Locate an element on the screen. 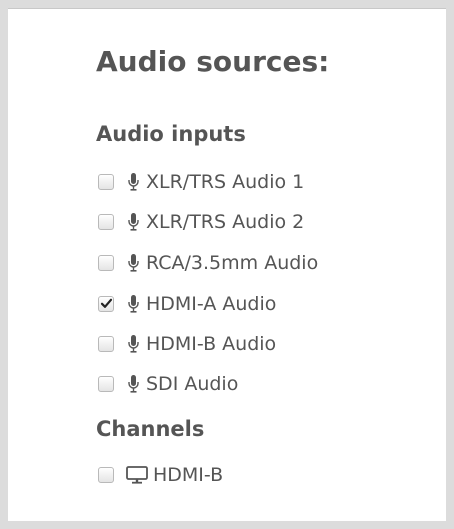 The width and height of the screenshot is (454, 529). channels-heading: Channels is located at coordinates (150, 429).